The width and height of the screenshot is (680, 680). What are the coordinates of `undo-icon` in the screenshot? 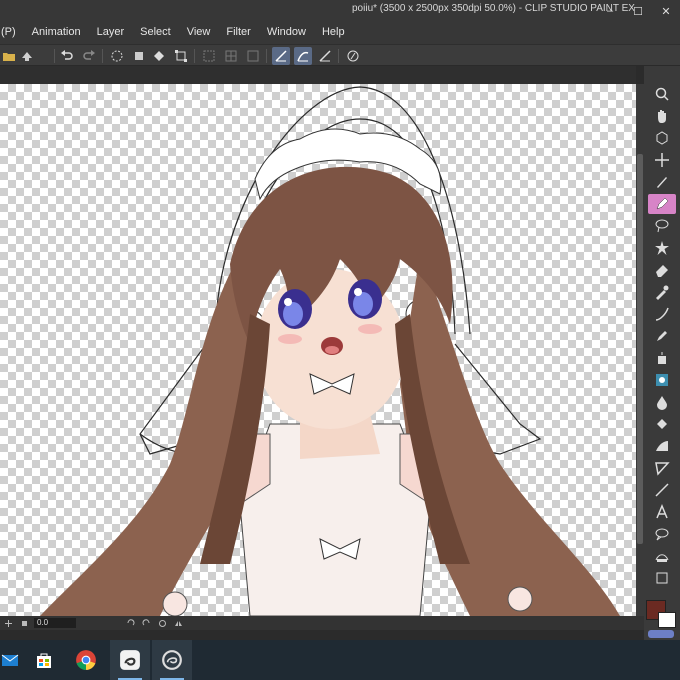 It's located at (67, 56).